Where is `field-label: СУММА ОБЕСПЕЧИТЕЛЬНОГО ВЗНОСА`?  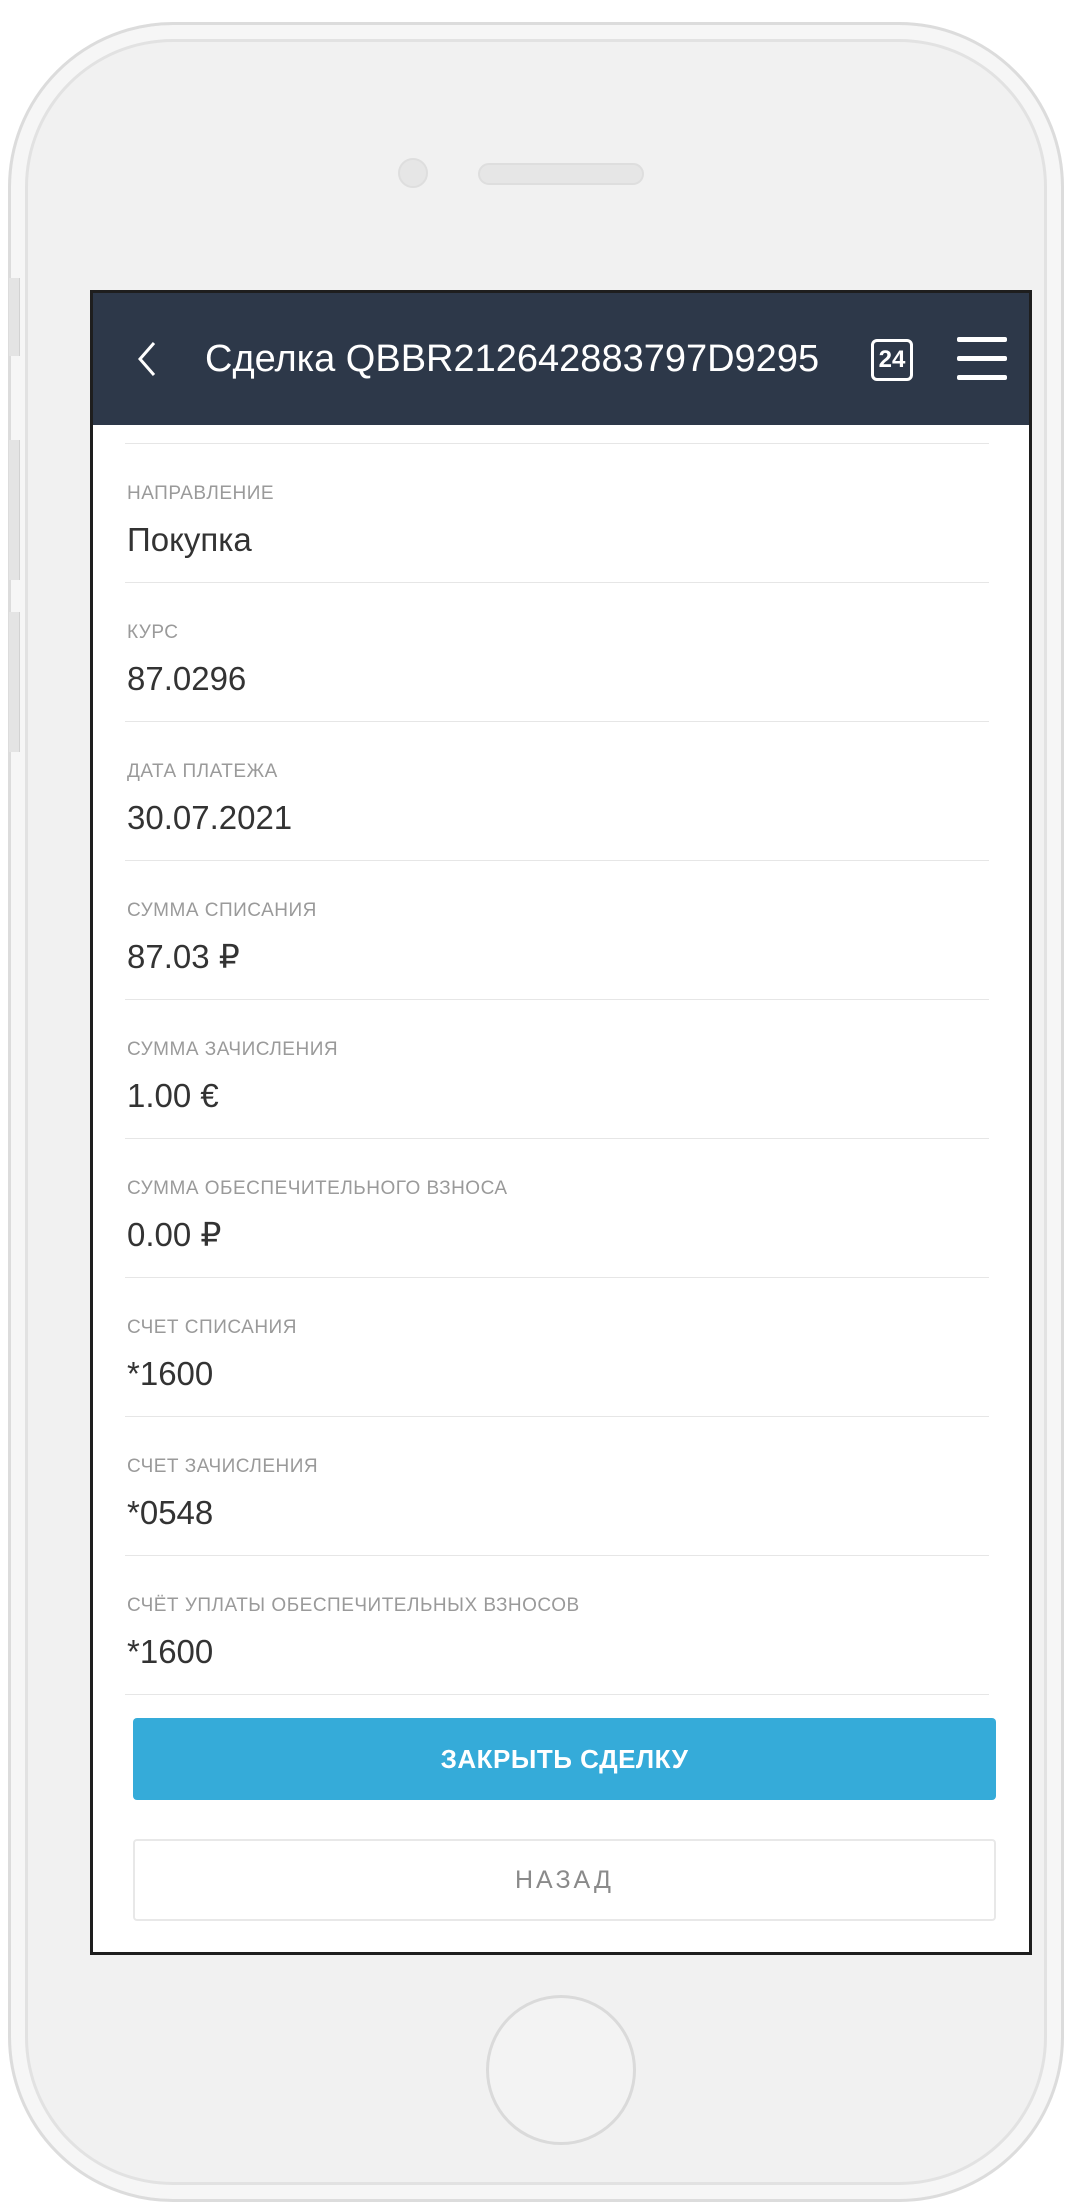 field-label: СУММА ОБЕСПЕЧИТЕЛЬНОГО ВЗНОСА is located at coordinates (317, 1188).